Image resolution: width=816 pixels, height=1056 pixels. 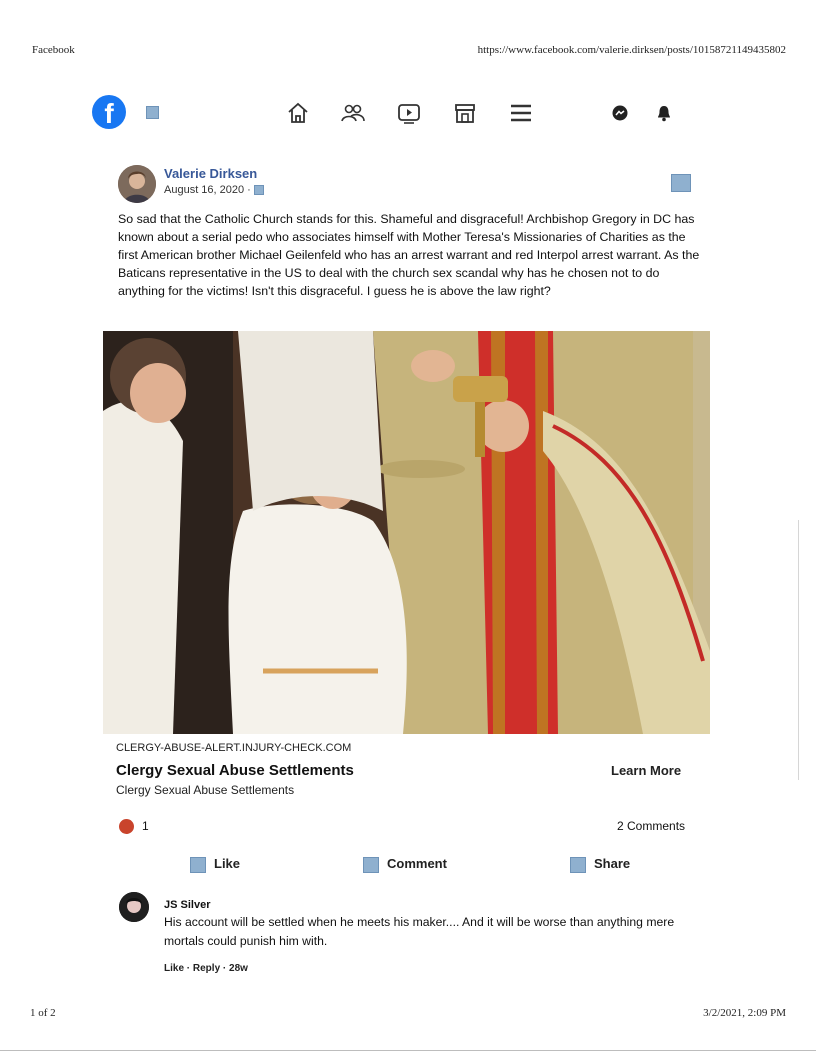 What do you see at coordinates (126, 826) in the screenshot?
I see `reaction-icon` at bounding box center [126, 826].